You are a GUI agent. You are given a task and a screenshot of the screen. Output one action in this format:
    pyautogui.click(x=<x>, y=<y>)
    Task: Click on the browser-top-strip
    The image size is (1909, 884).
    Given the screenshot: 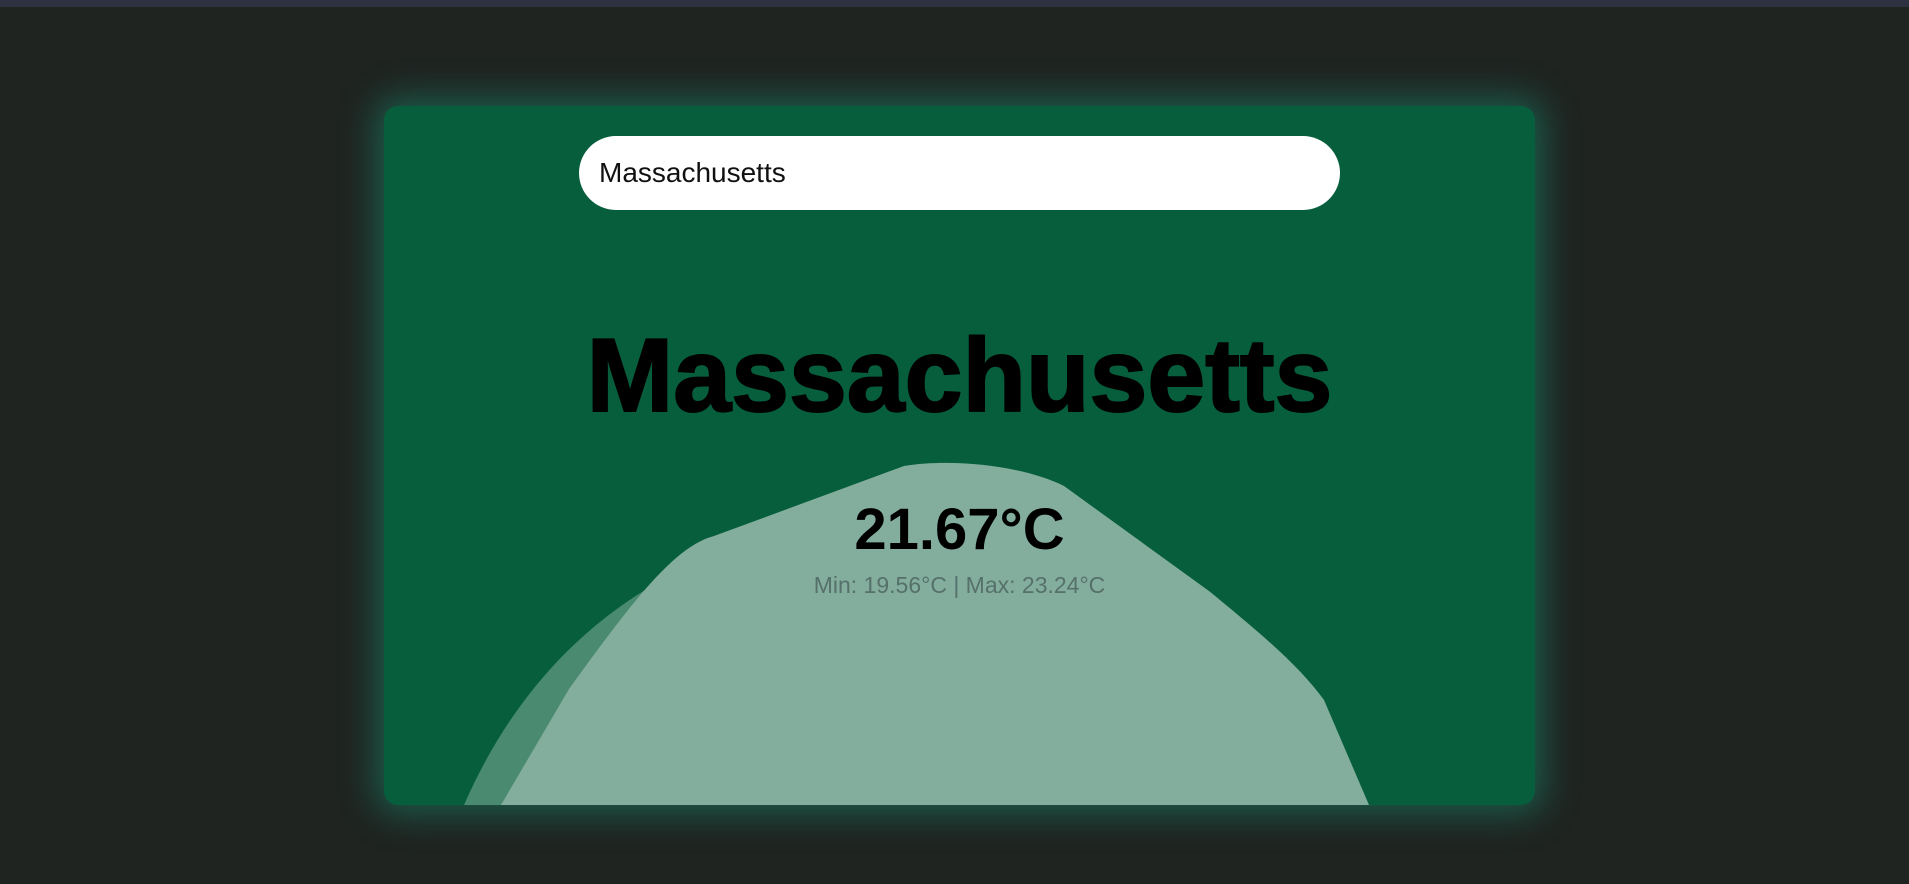 What is the action you would take?
    pyautogui.click(x=954, y=3)
    